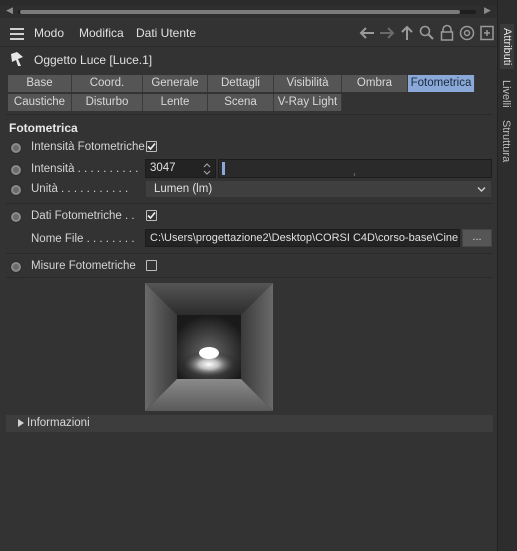 The height and width of the screenshot is (551, 517). What do you see at coordinates (240, 12) in the screenshot?
I see `scroll-thumb` at bounding box center [240, 12].